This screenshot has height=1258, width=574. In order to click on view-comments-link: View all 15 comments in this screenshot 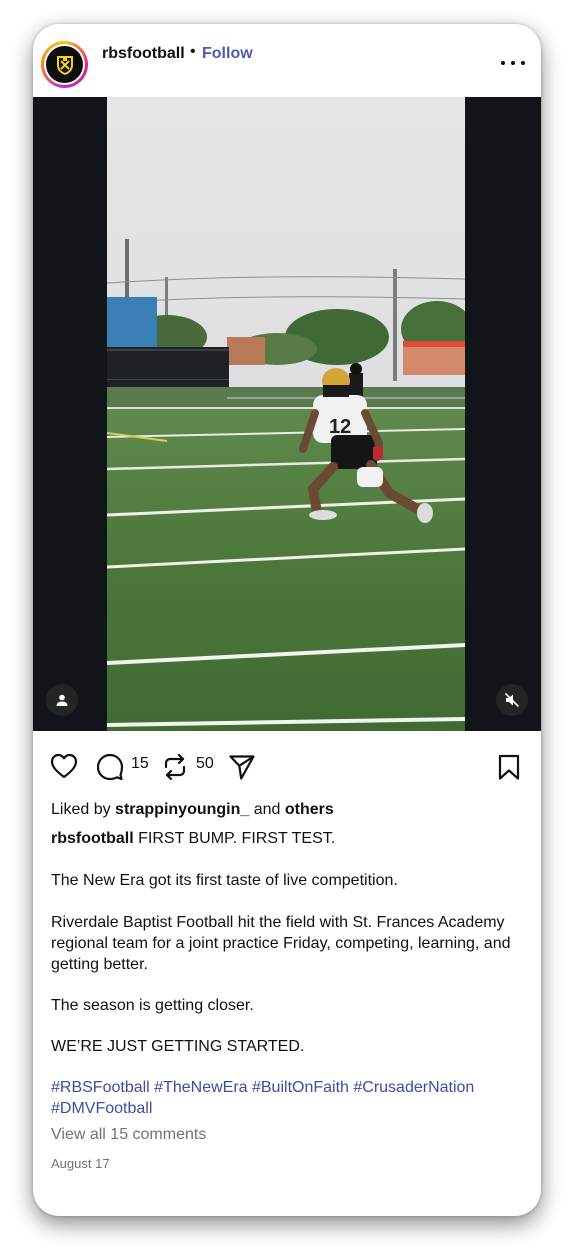, I will do `click(288, 1134)`.